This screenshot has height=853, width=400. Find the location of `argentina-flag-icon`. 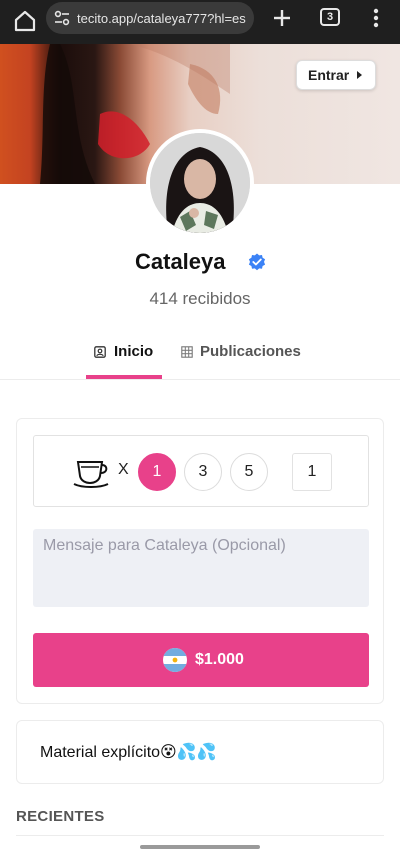

argentina-flag-icon is located at coordinates (175, 660).